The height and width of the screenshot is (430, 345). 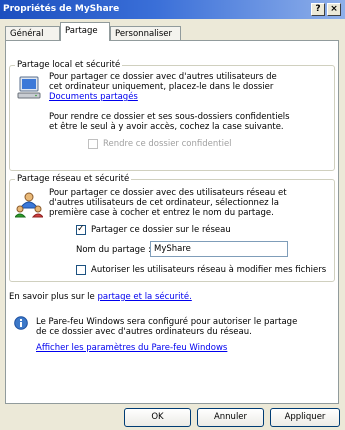 What do you see at coordinates (144, 297) in the screenshot?
I see `sharing-security-link: partage et la sécurité.` at bounding box center [144, 297].